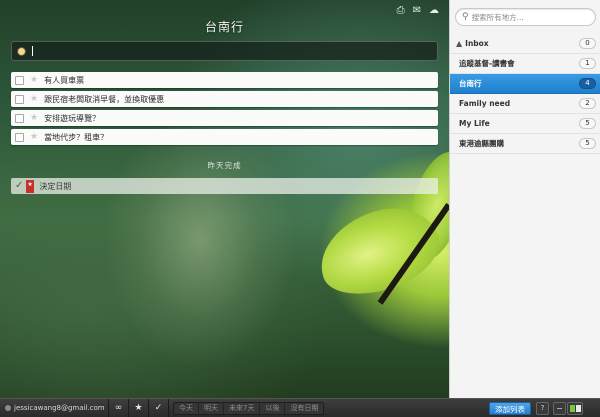 The image size is (600, 417). Describe the element at coordinates (525, 44) in the screenshot. I see `sidebar-item-inbox: ▲ Inbox 0` at that location.